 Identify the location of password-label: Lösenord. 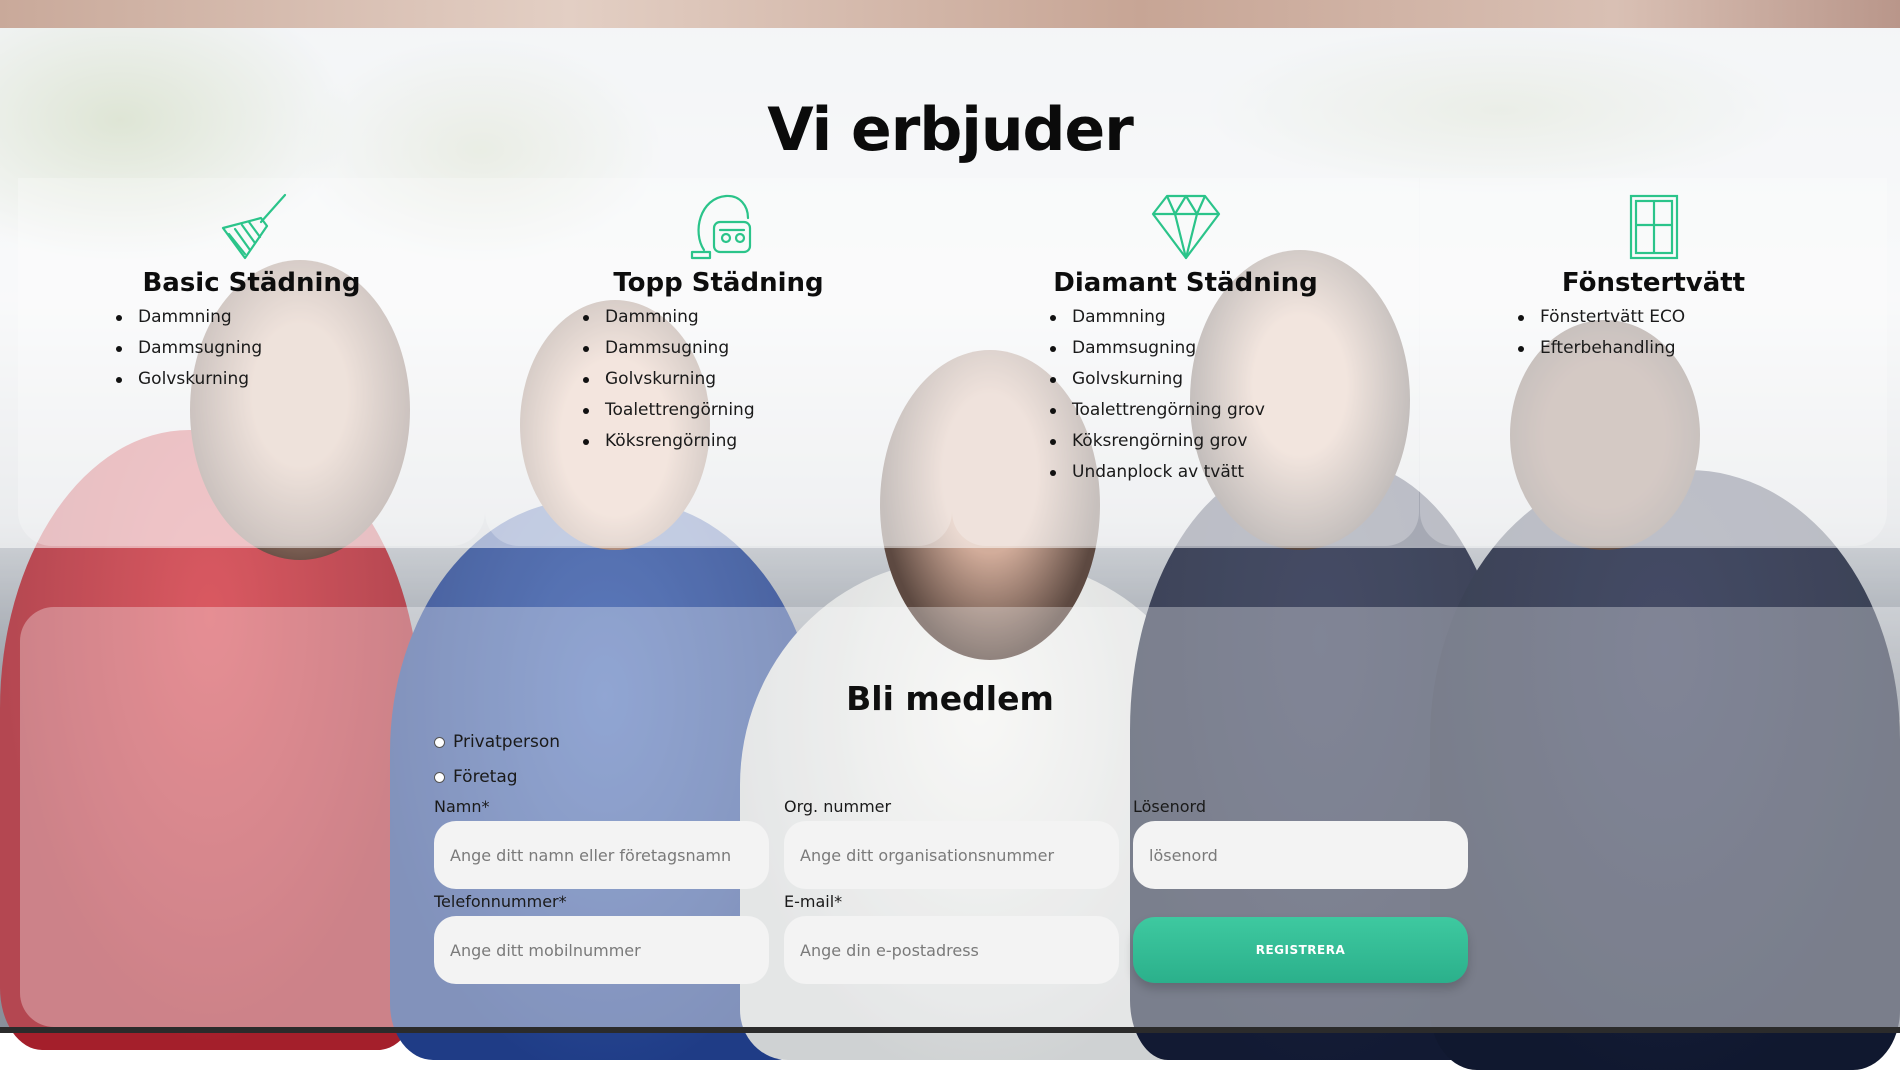
(1169, 806).